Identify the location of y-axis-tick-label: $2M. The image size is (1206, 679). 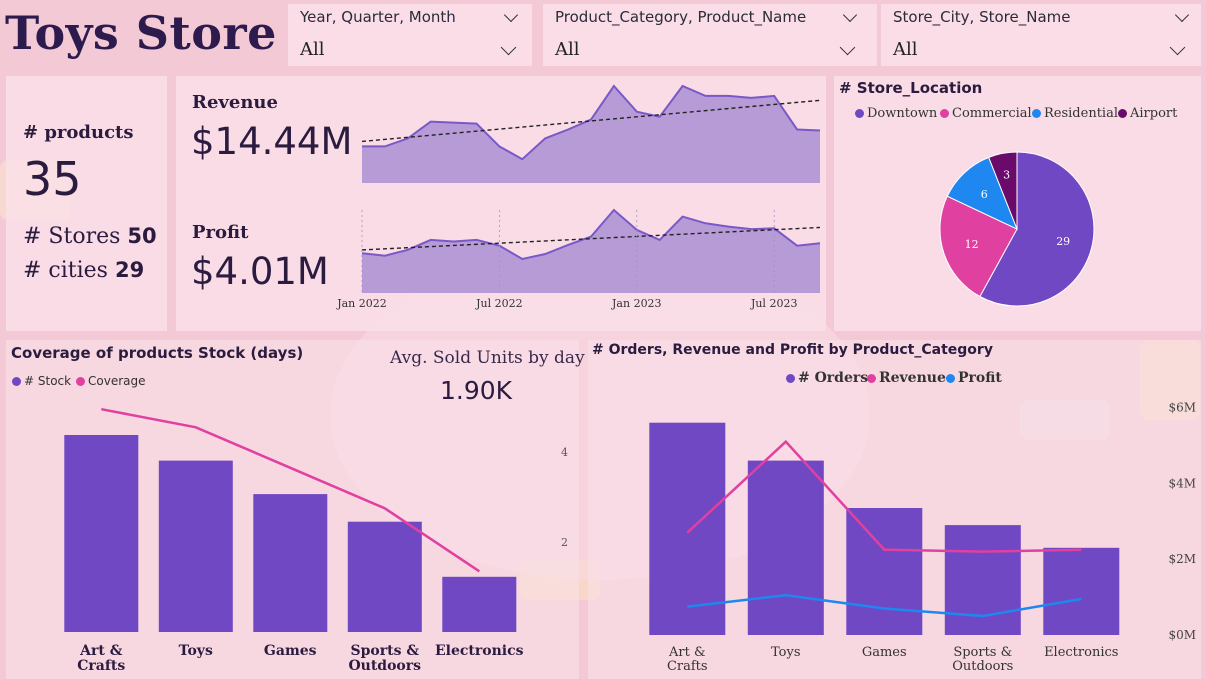
(1182, 559).